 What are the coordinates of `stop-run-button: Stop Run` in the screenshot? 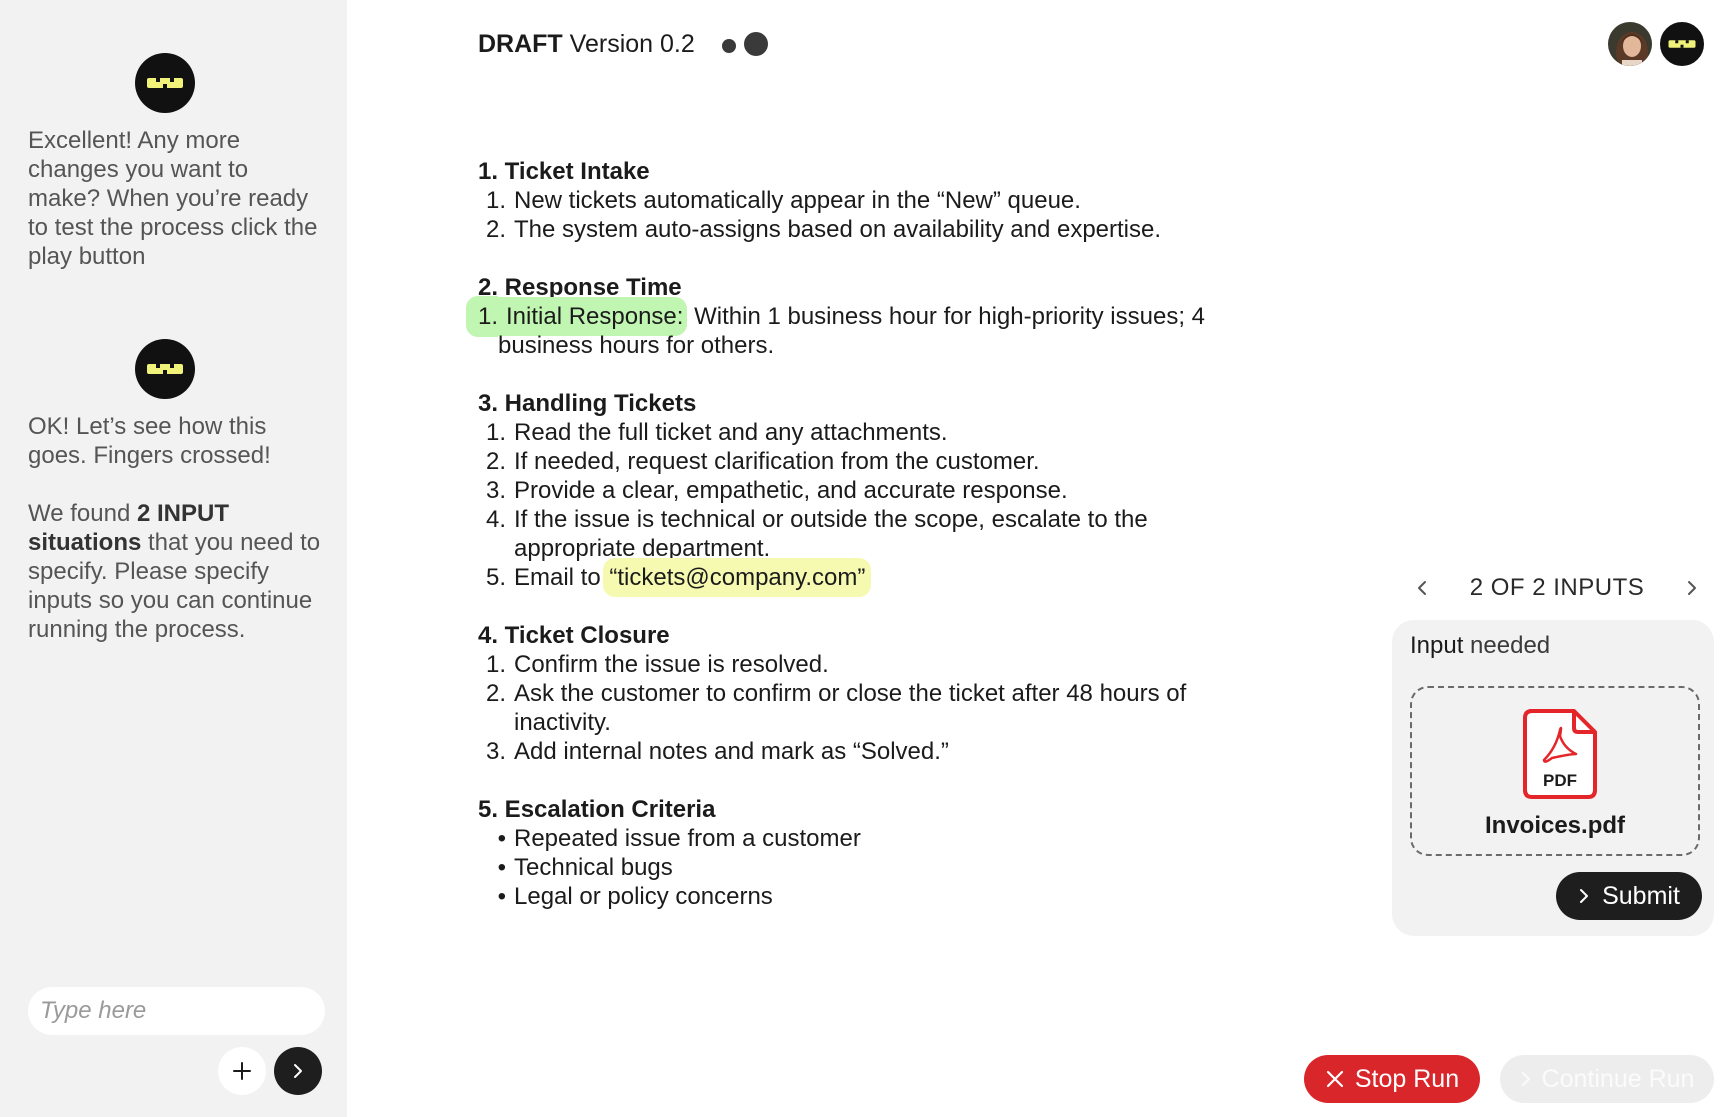 It's located at (1392, 1079).